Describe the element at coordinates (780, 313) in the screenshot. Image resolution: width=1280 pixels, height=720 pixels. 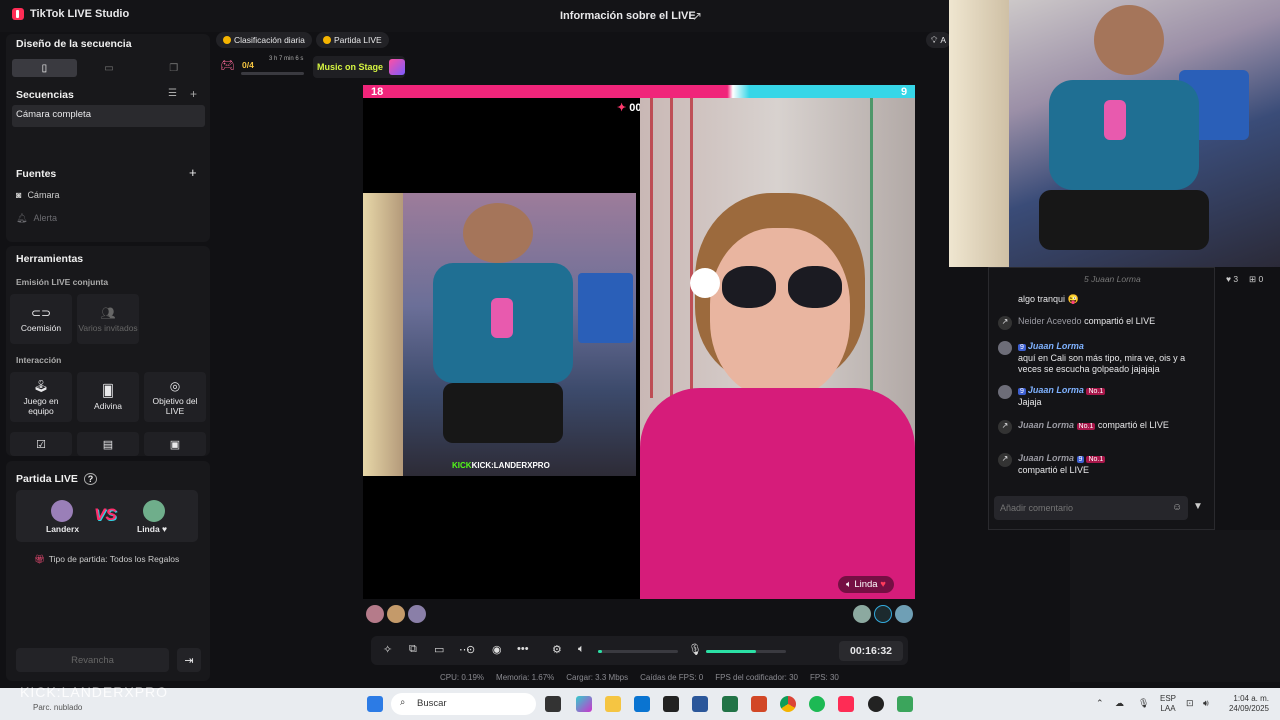
I see `guest-face` at that location.